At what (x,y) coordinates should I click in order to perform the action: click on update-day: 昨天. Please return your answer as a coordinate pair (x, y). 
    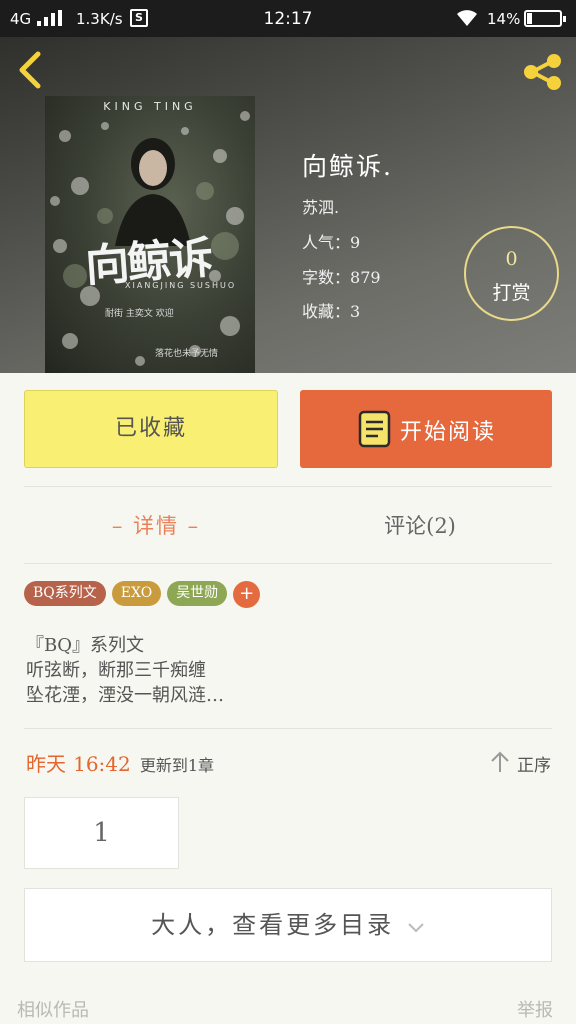
    Looking at the image, I should click on (46, 764).